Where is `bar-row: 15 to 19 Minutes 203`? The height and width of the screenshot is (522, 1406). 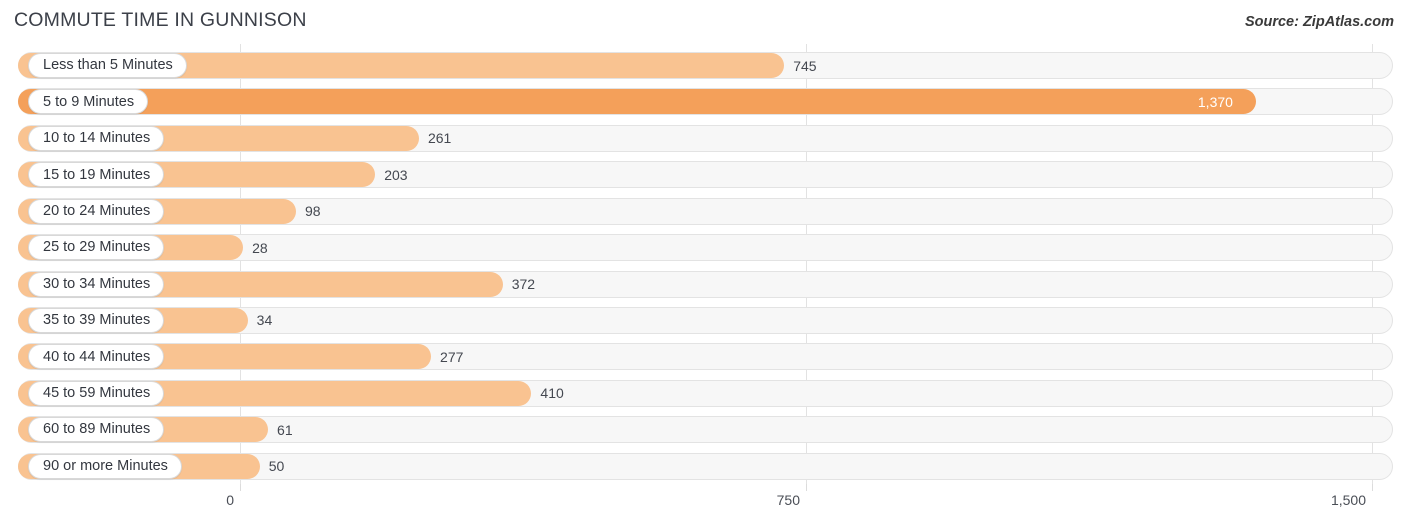
bar-row: 15 to 19 Minutes 203 is located at coordinates (703, 174).